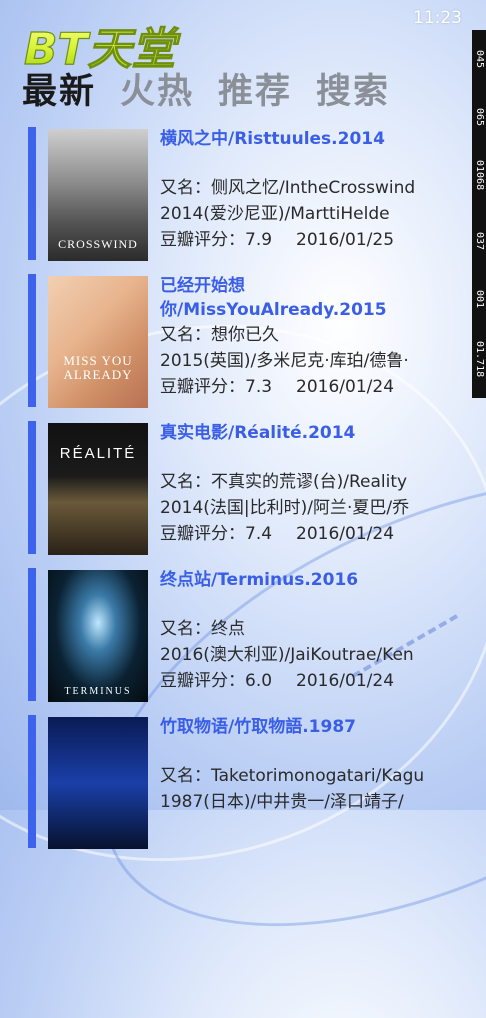  I want to click on movie-rating-row: 豆瓣评分：7.4 2016/01/24, so click(299, 534).